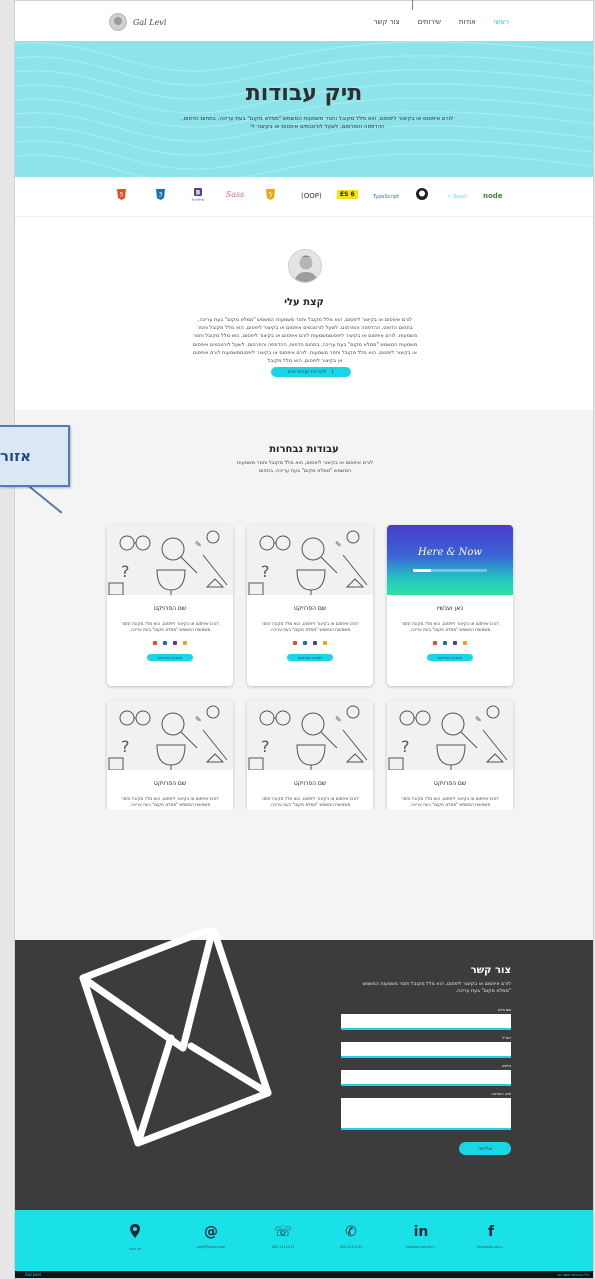  What do you see at coordinates (501, 1094) in the screenshot?
I see `message-label: תוכן ההודעה` at bounding box center [501, 1094].